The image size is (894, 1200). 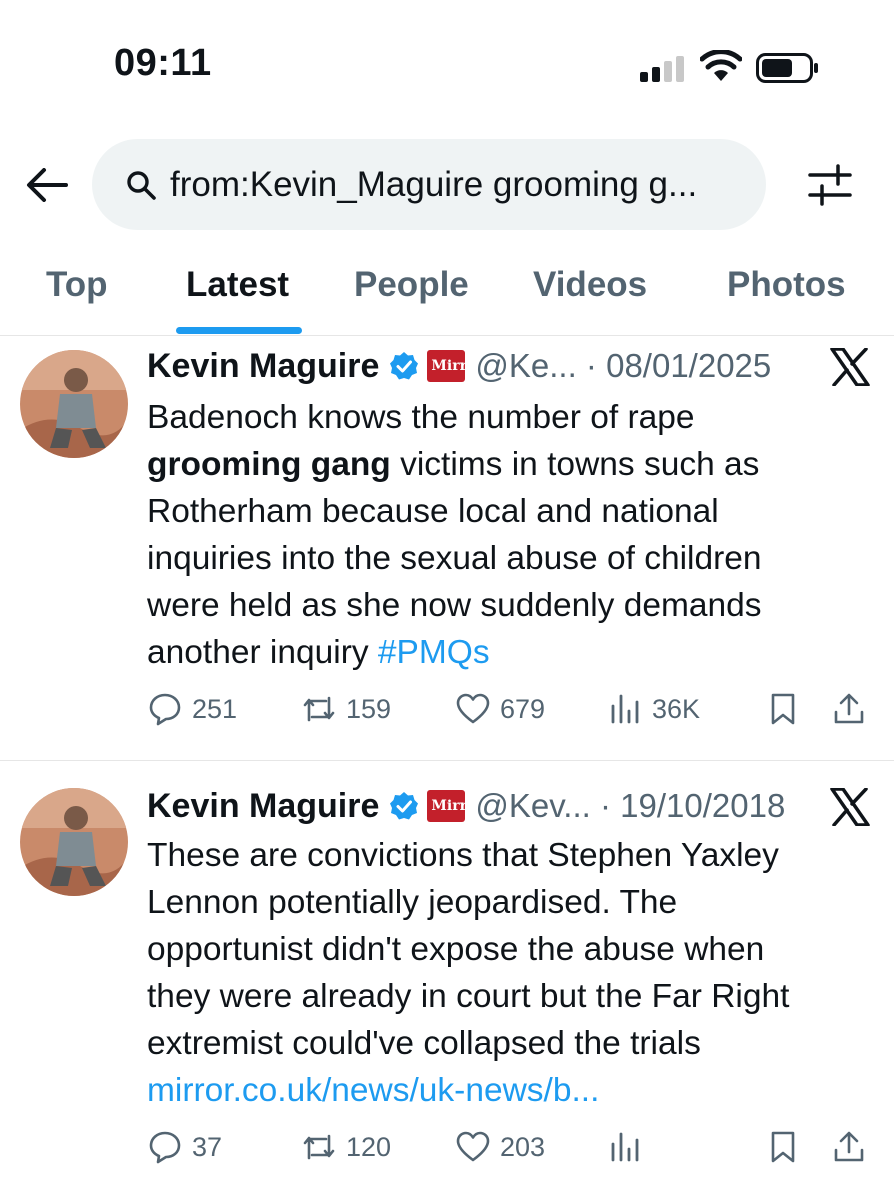 What do you see at coordinates (630, 805) in the screenshot?
I see `handle-and-date: @Kev... · 19/10/2018` at bounding box center [630, 805].